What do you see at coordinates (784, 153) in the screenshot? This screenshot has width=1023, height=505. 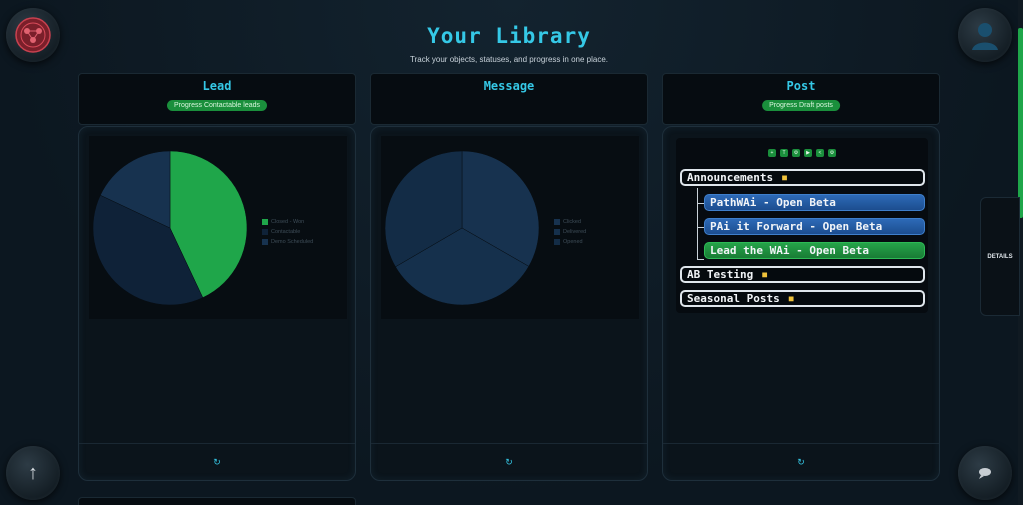 I see `text-button: T` at bounding box center [784, 153].